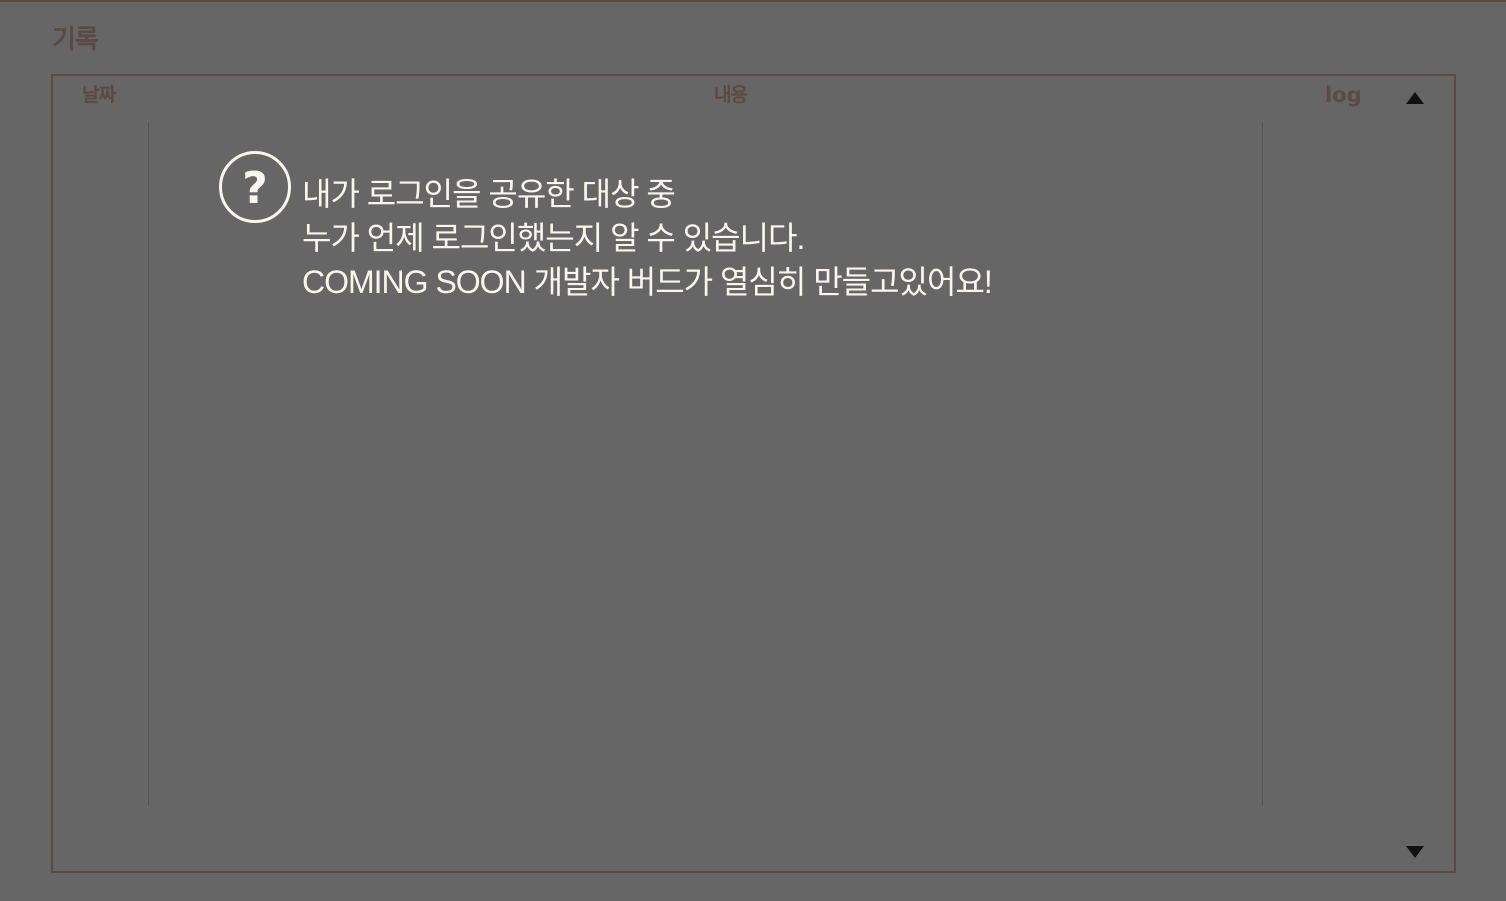 The image size is (1506, 901). Describe the element at coordinates (553, 238) in the screenshot. I see `notice-line-2: 누가 언제 로그인했는지 알 수 있습니다.` at that location.